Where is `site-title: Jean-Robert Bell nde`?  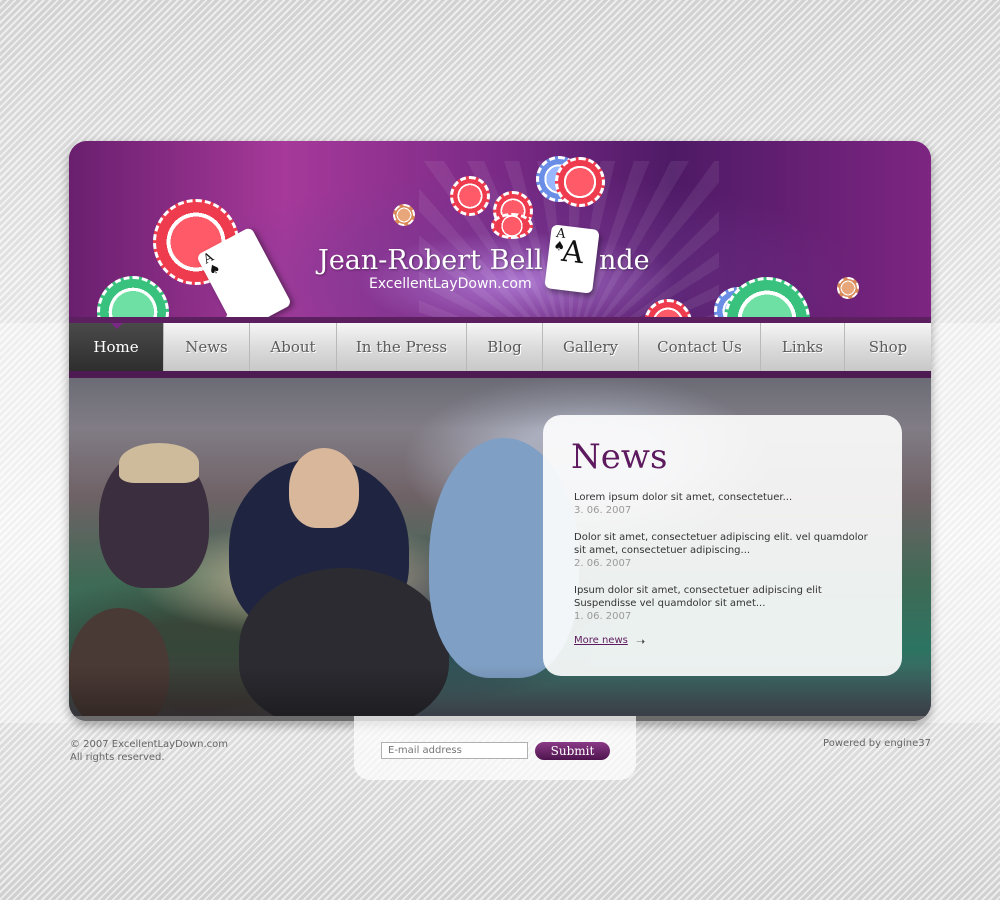
site-title: Jean-Robert Bell nde is located at coordinates (484, 260).